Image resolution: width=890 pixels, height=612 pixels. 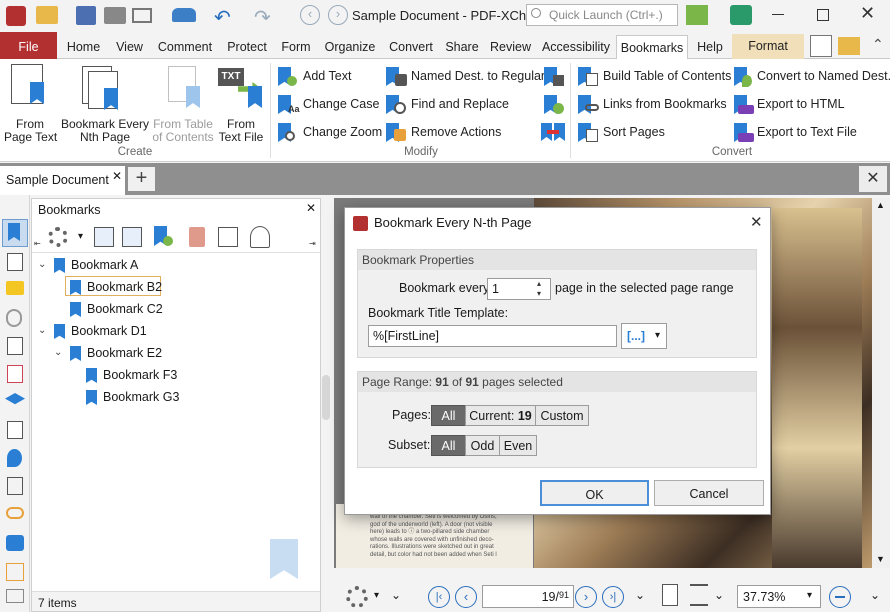 I want to click on from-table-of-contents-button: From Table of Contents, so click(x=183, y=103).